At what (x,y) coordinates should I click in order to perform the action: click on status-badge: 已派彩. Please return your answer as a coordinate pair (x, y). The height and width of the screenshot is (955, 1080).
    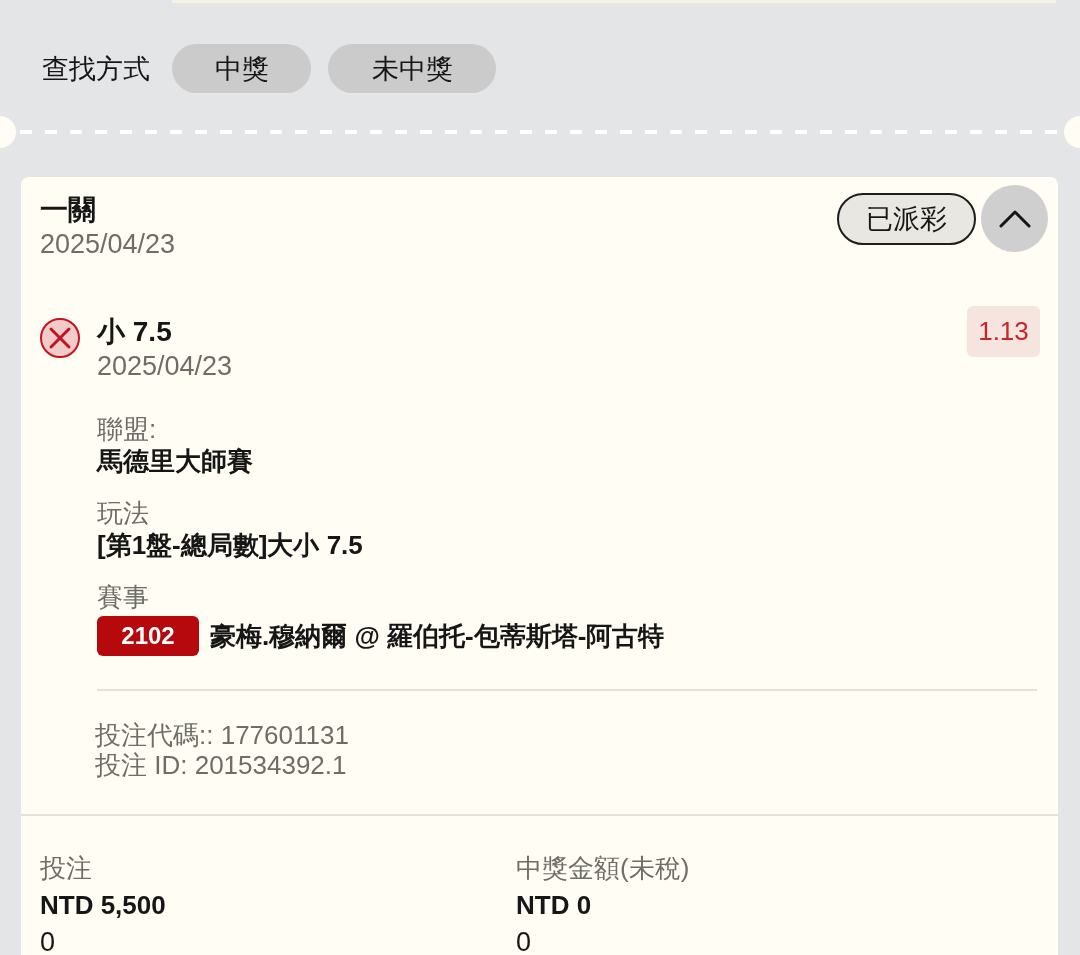
    Looking at the image, I should click on (906, 218).